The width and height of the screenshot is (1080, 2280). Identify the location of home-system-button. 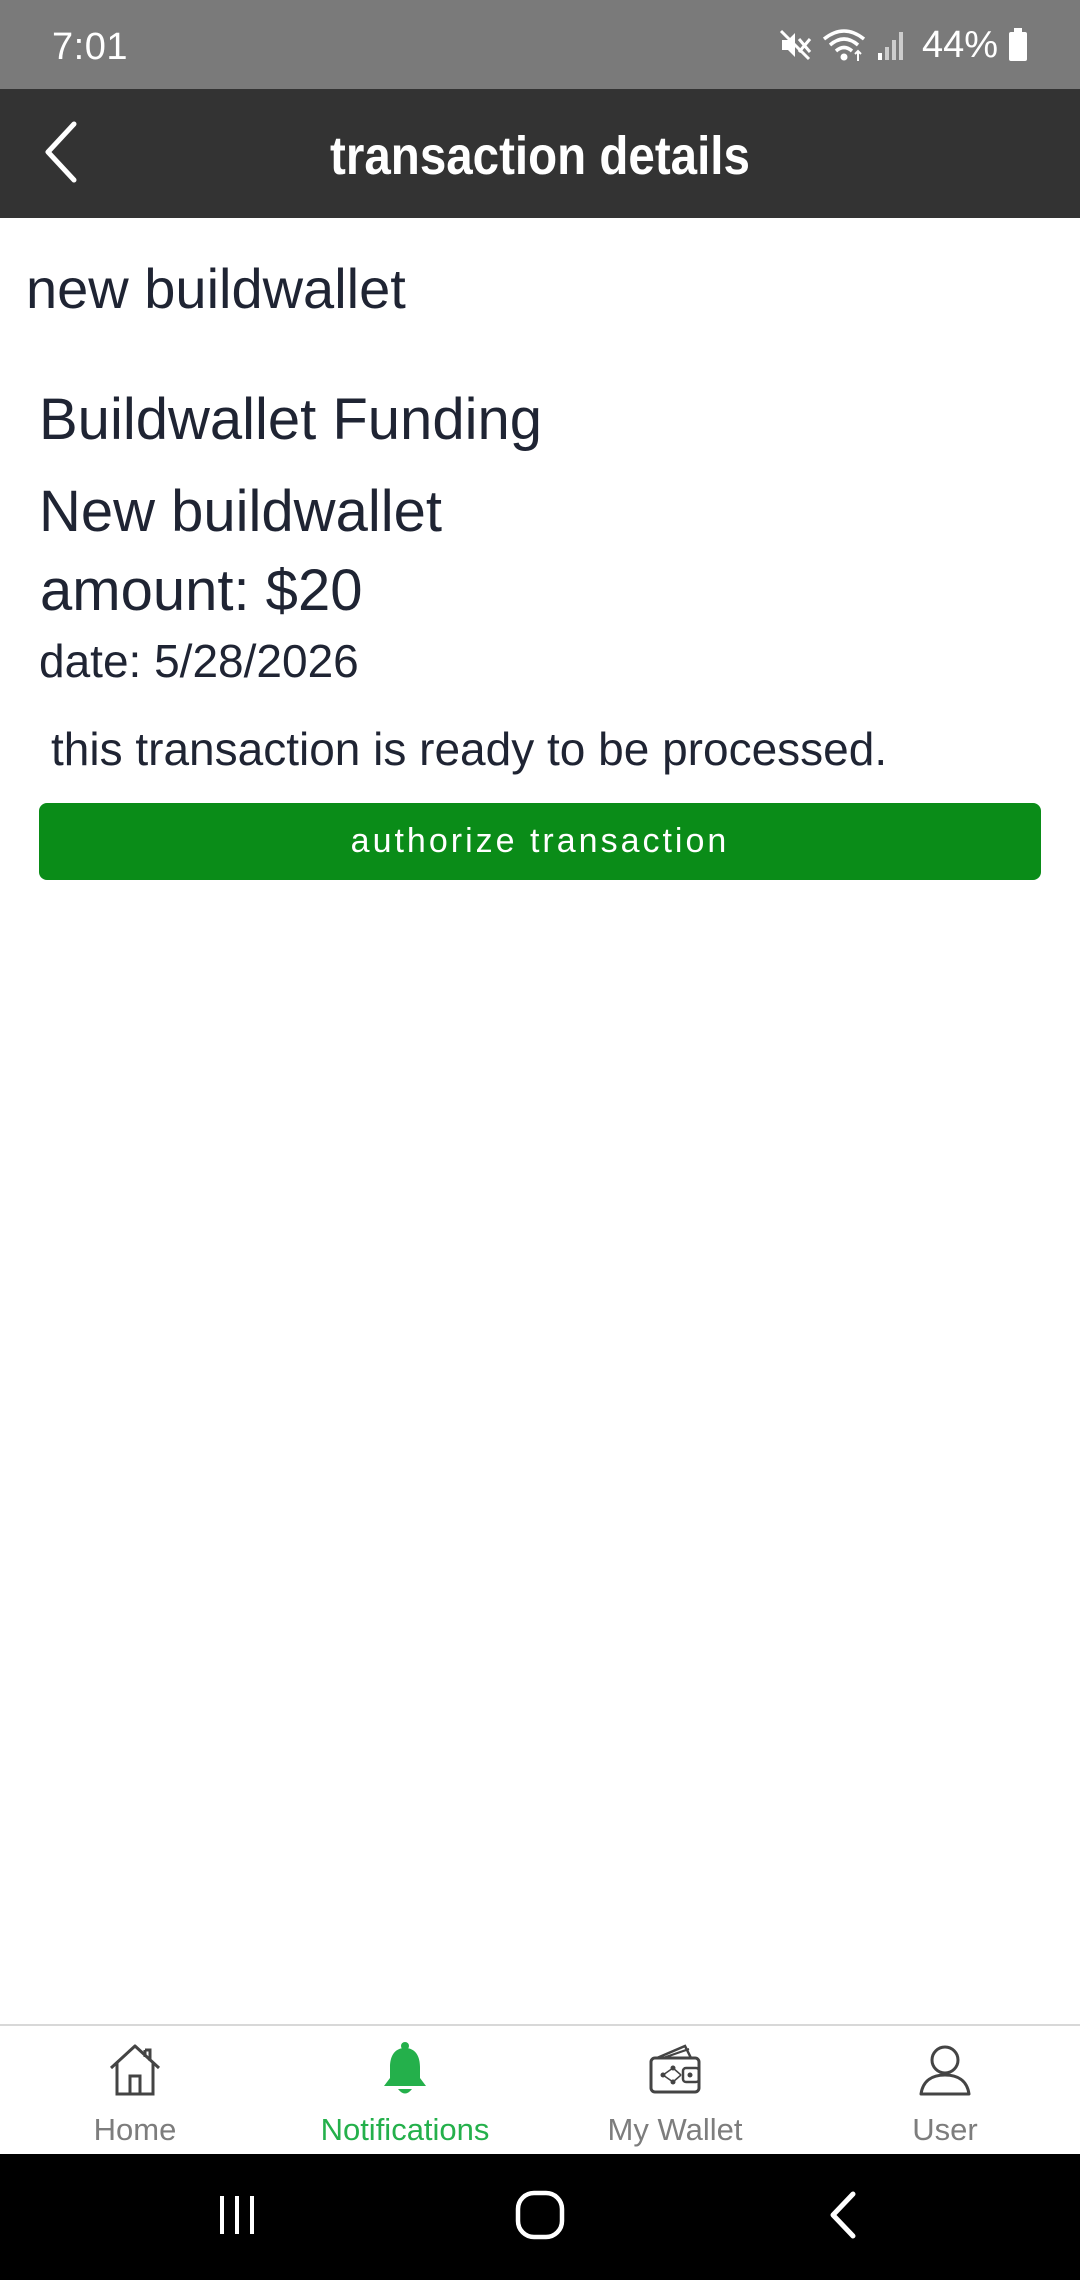
(540, 2217).